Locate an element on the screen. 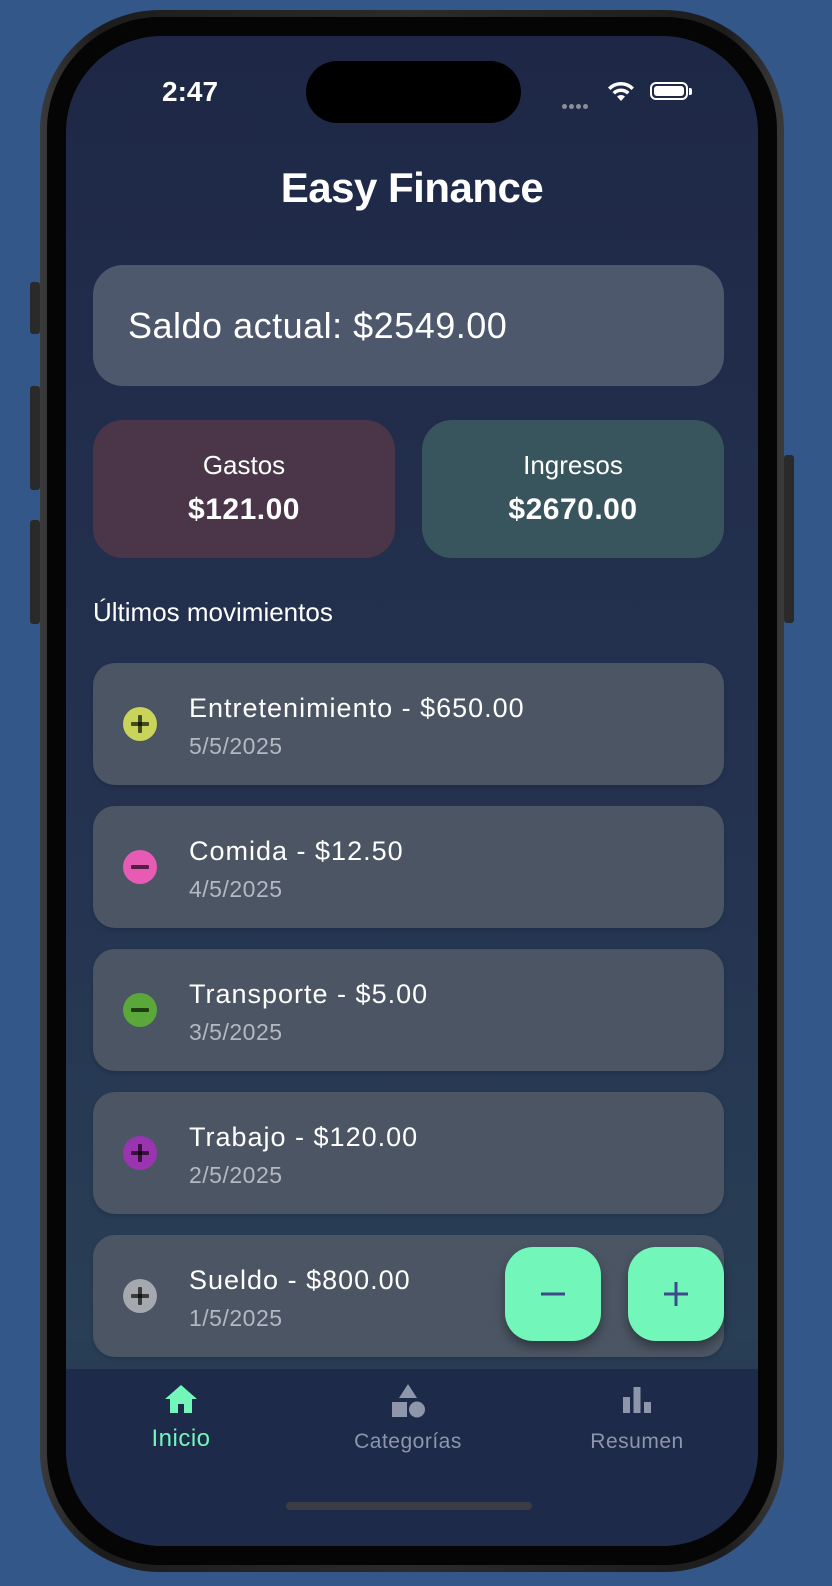 The image size is (832, 1586). transaction-date: 1/5/2025 is located at coordinates (236, 1318).